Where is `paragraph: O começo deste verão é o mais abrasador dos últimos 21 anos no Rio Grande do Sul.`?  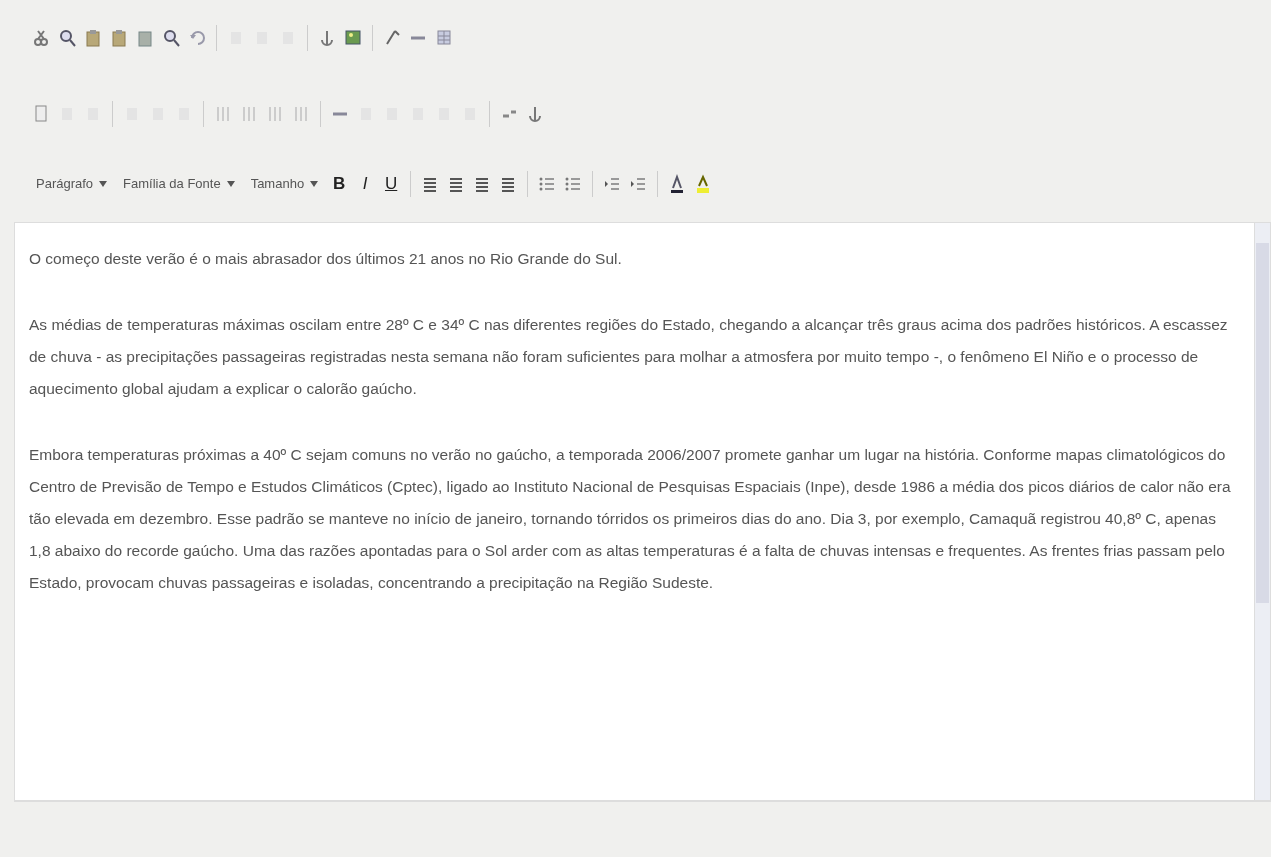 paragraph: O começo deste verão é o mais abrasador dos últimos 21 anos no Rio Grande do Sul. is located at coordinates (326, 259).